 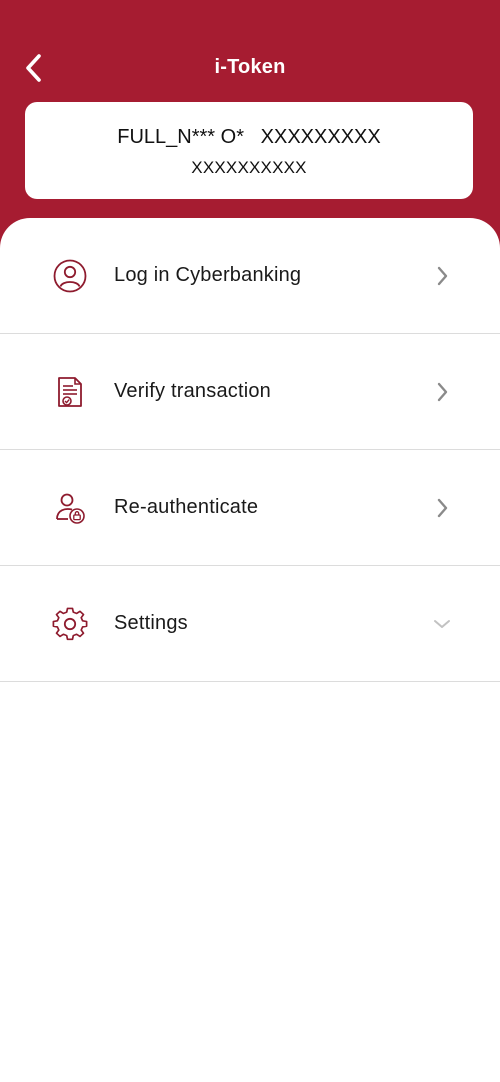 I want to click on menu-item-label: Re-authenticate, so click(x=186, y=507).